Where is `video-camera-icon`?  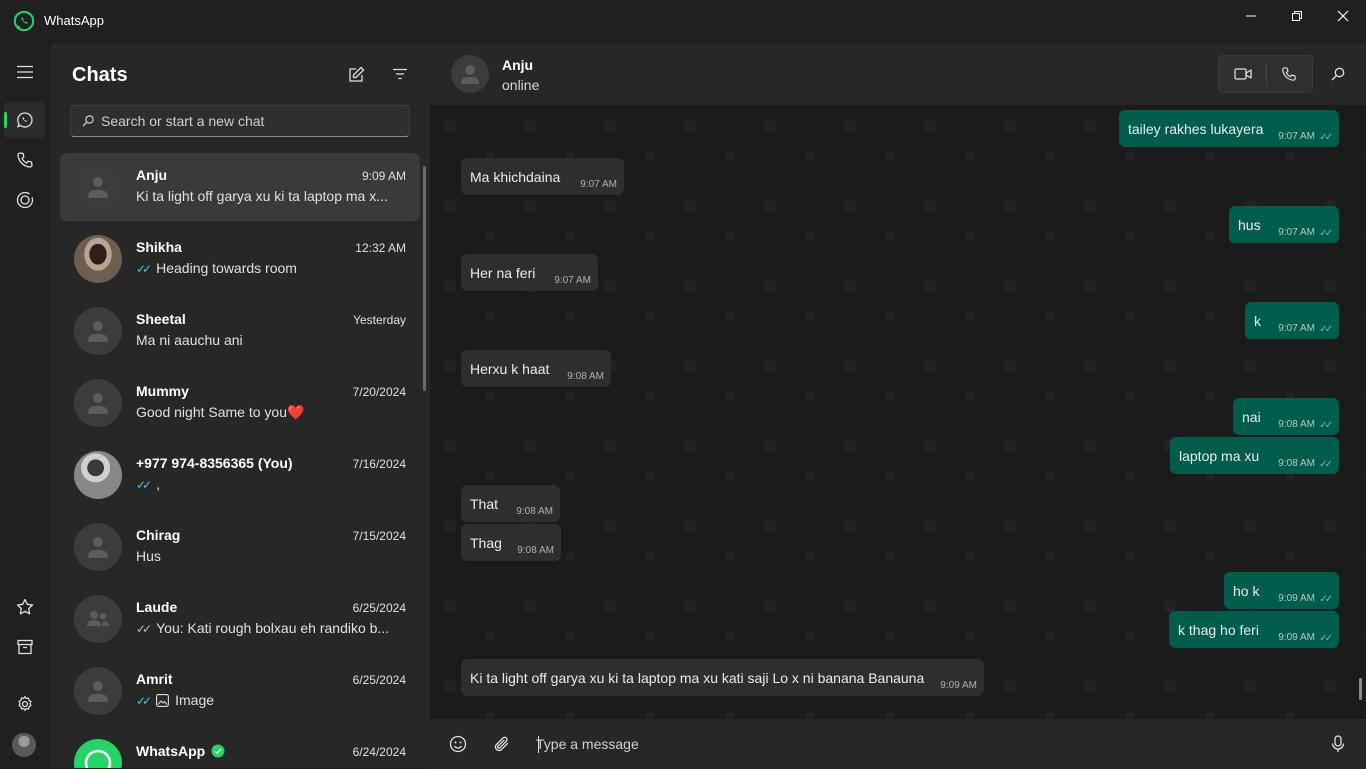
video-camera-icon is located at coordinates (1243, 74).